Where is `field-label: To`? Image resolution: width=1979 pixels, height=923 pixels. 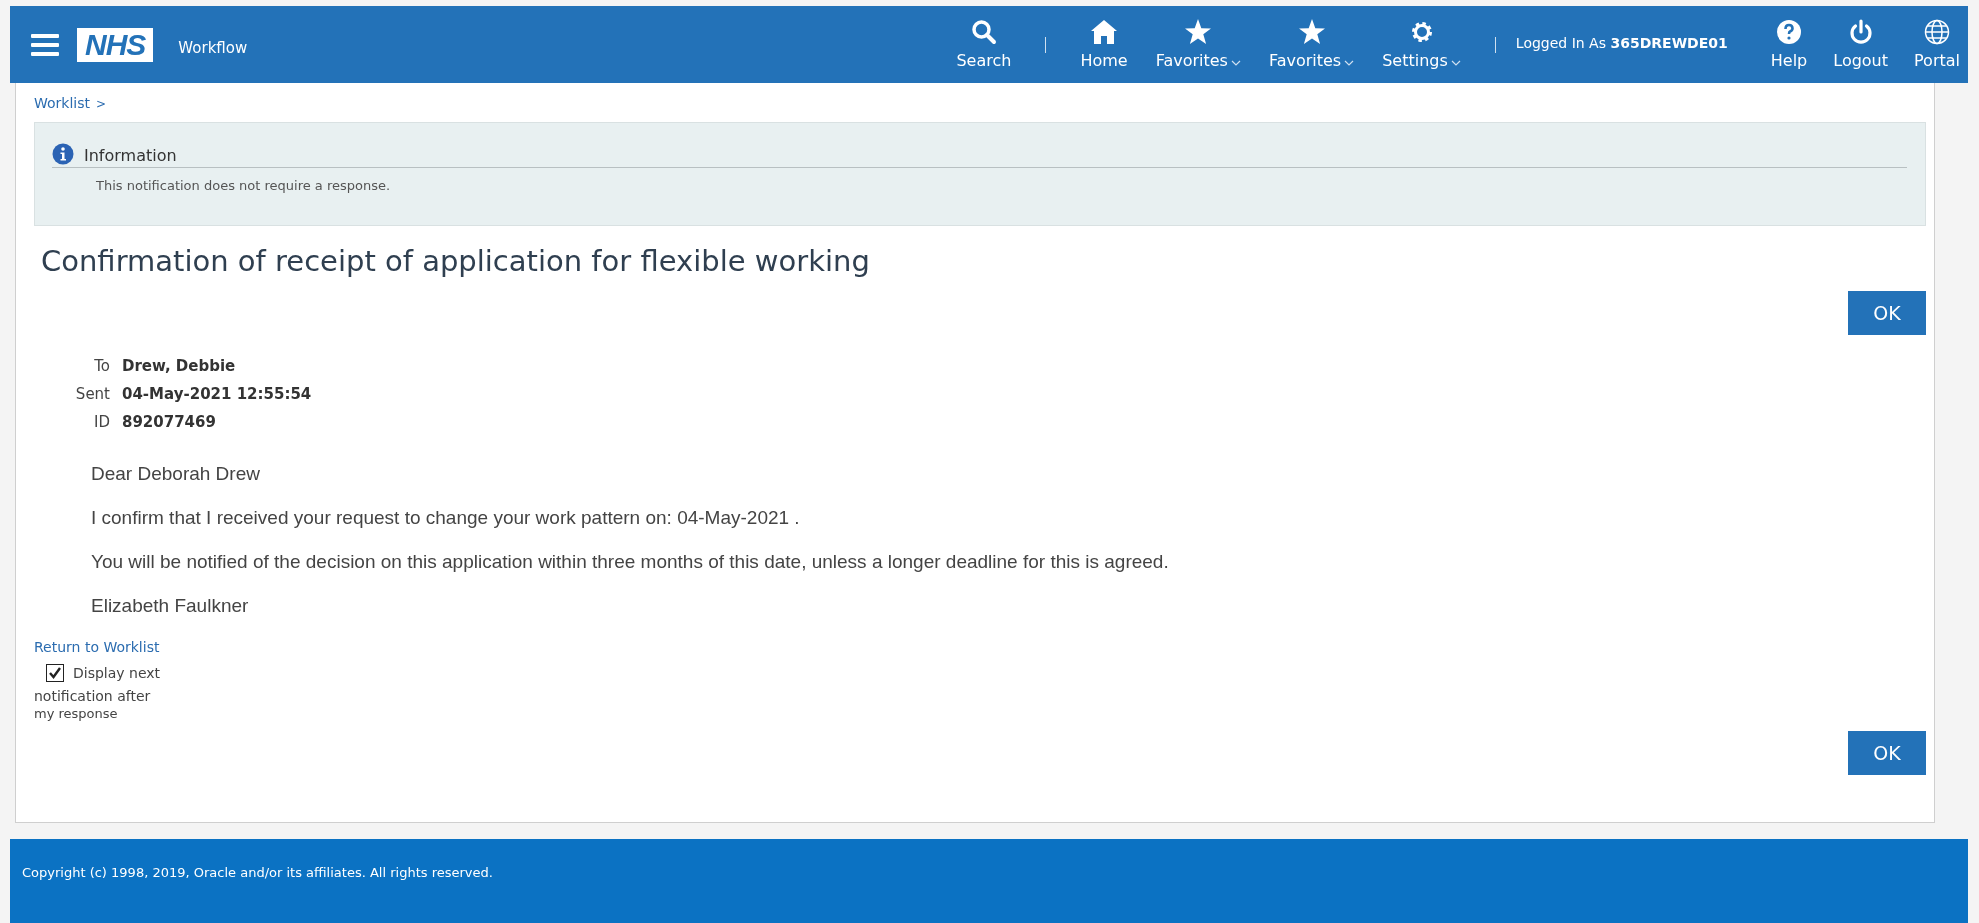
field-label: To is located at coordinates (101, 365).